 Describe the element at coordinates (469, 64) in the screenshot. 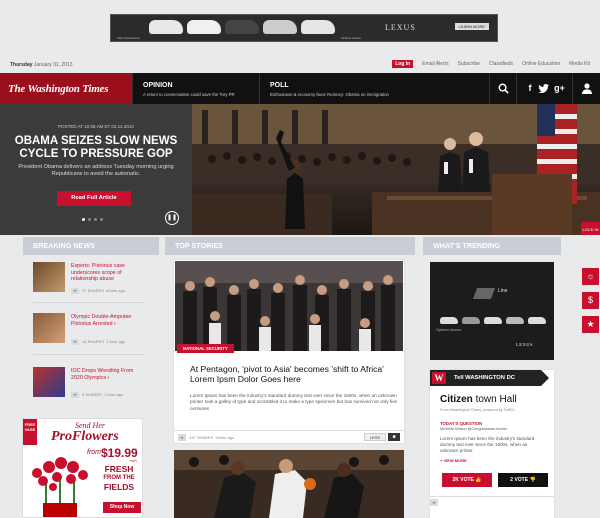

I see `subscribe-link: Subscribe` at that location.